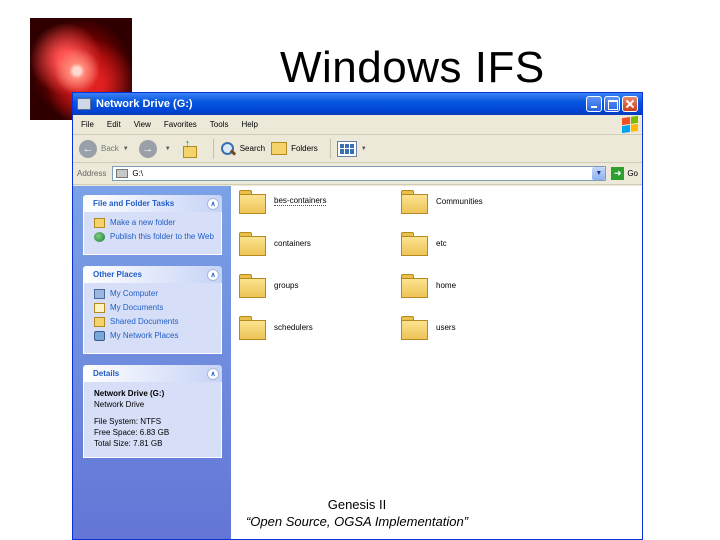 This screenshot has height=540, width=720. I want to click on caption-line-1: Genesis II, so click(357, 504).